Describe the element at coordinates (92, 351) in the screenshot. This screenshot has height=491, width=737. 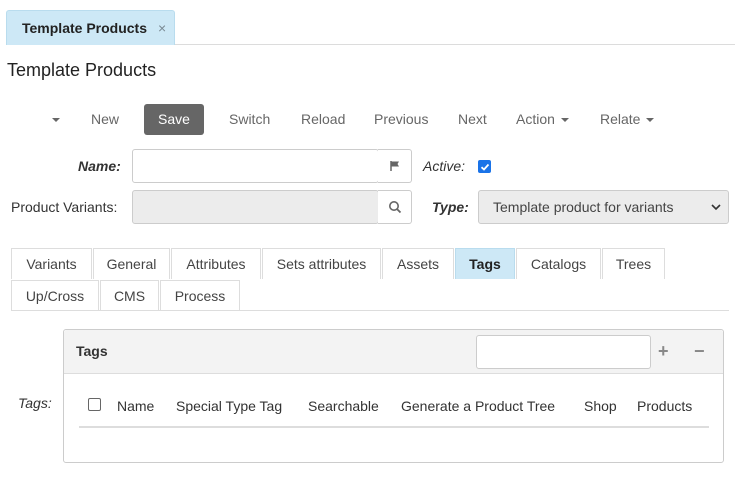
I see `tags-panel-title: Tags` at that location.